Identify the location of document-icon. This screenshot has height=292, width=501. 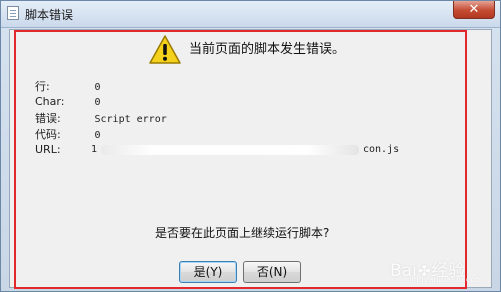
(13, 13).